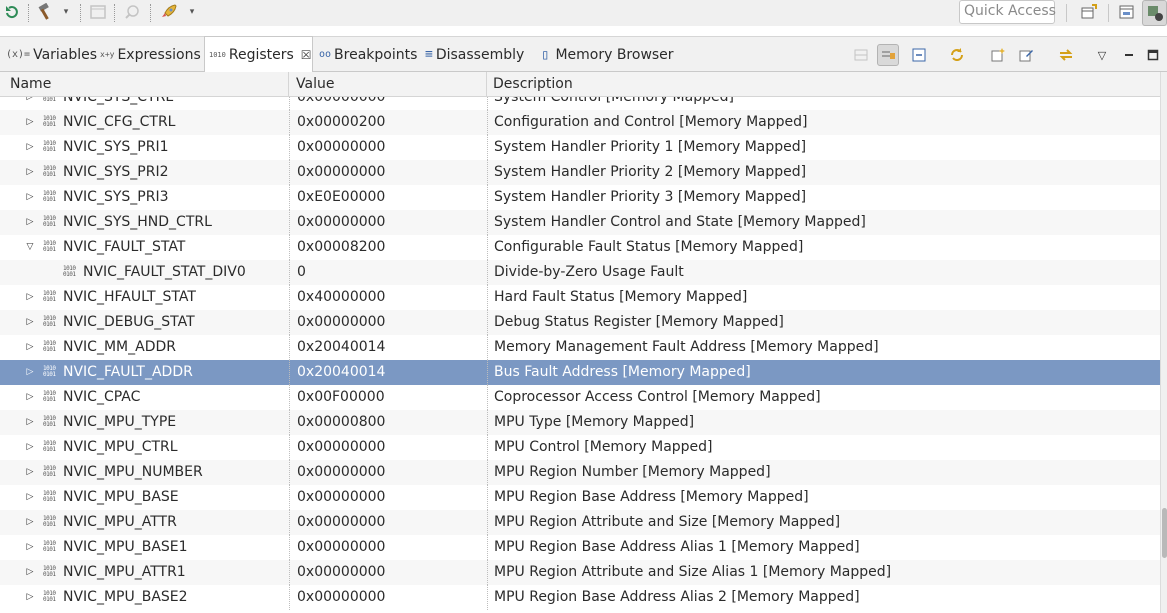 The image size is (1167, 613). What do you see at coordinates (388, 272) in the screenshot?
I see `register-value: 0` at bounding box center [388, 272].